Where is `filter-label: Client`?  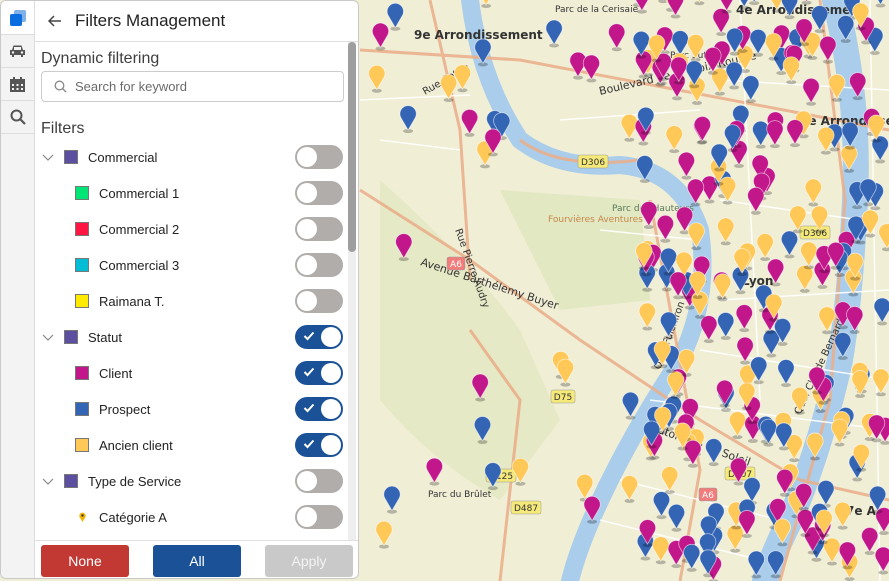 filter-label: Client is located at coordinates (116, 373).